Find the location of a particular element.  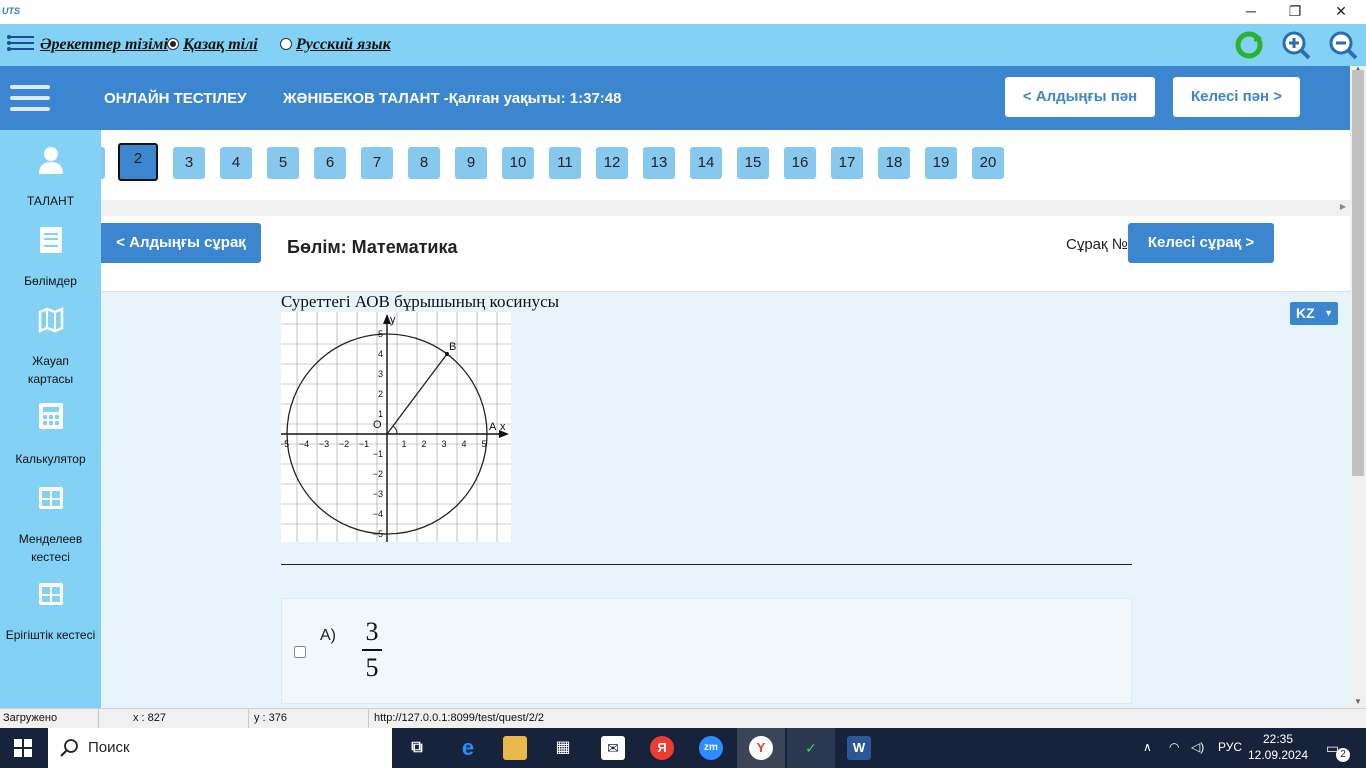

lang-kz-label: Қазақ тілі is located at coordinates (220, 45).